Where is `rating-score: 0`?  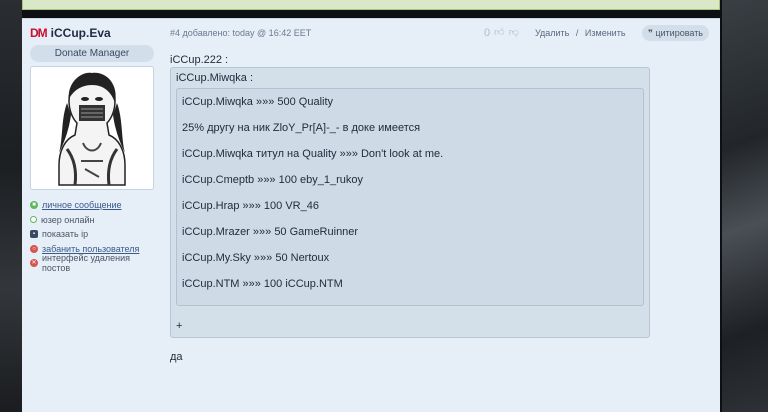 rating-score: 0 is located at coordinates (487, 33).